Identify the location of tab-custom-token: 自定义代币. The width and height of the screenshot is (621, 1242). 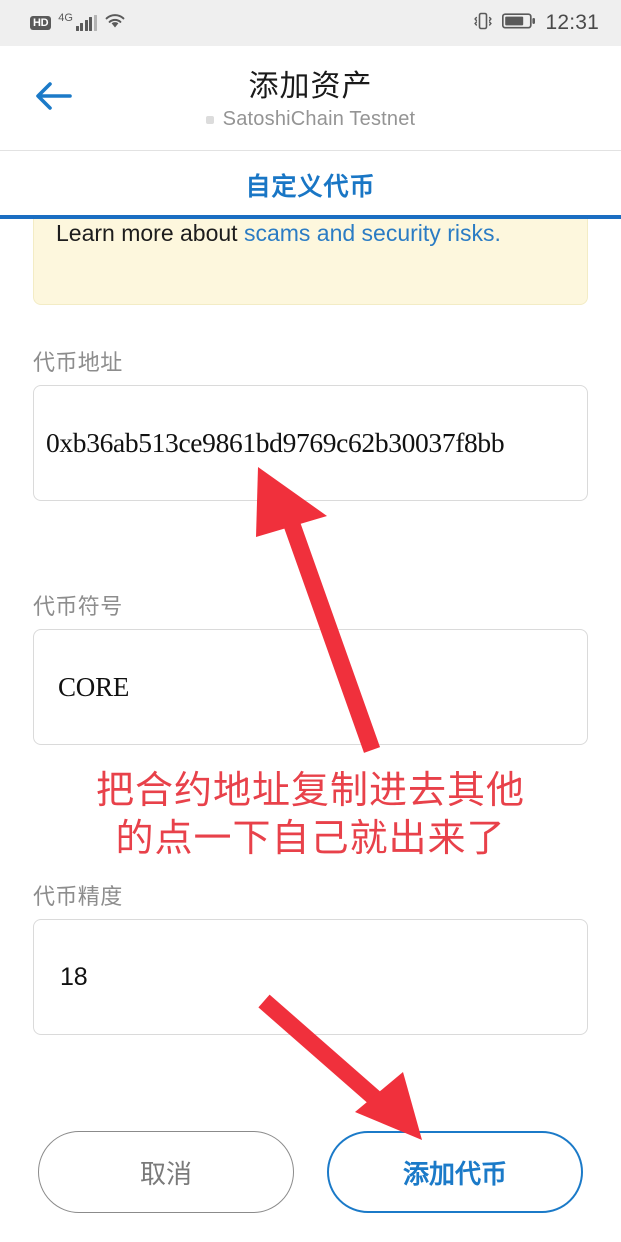
(310, 185).